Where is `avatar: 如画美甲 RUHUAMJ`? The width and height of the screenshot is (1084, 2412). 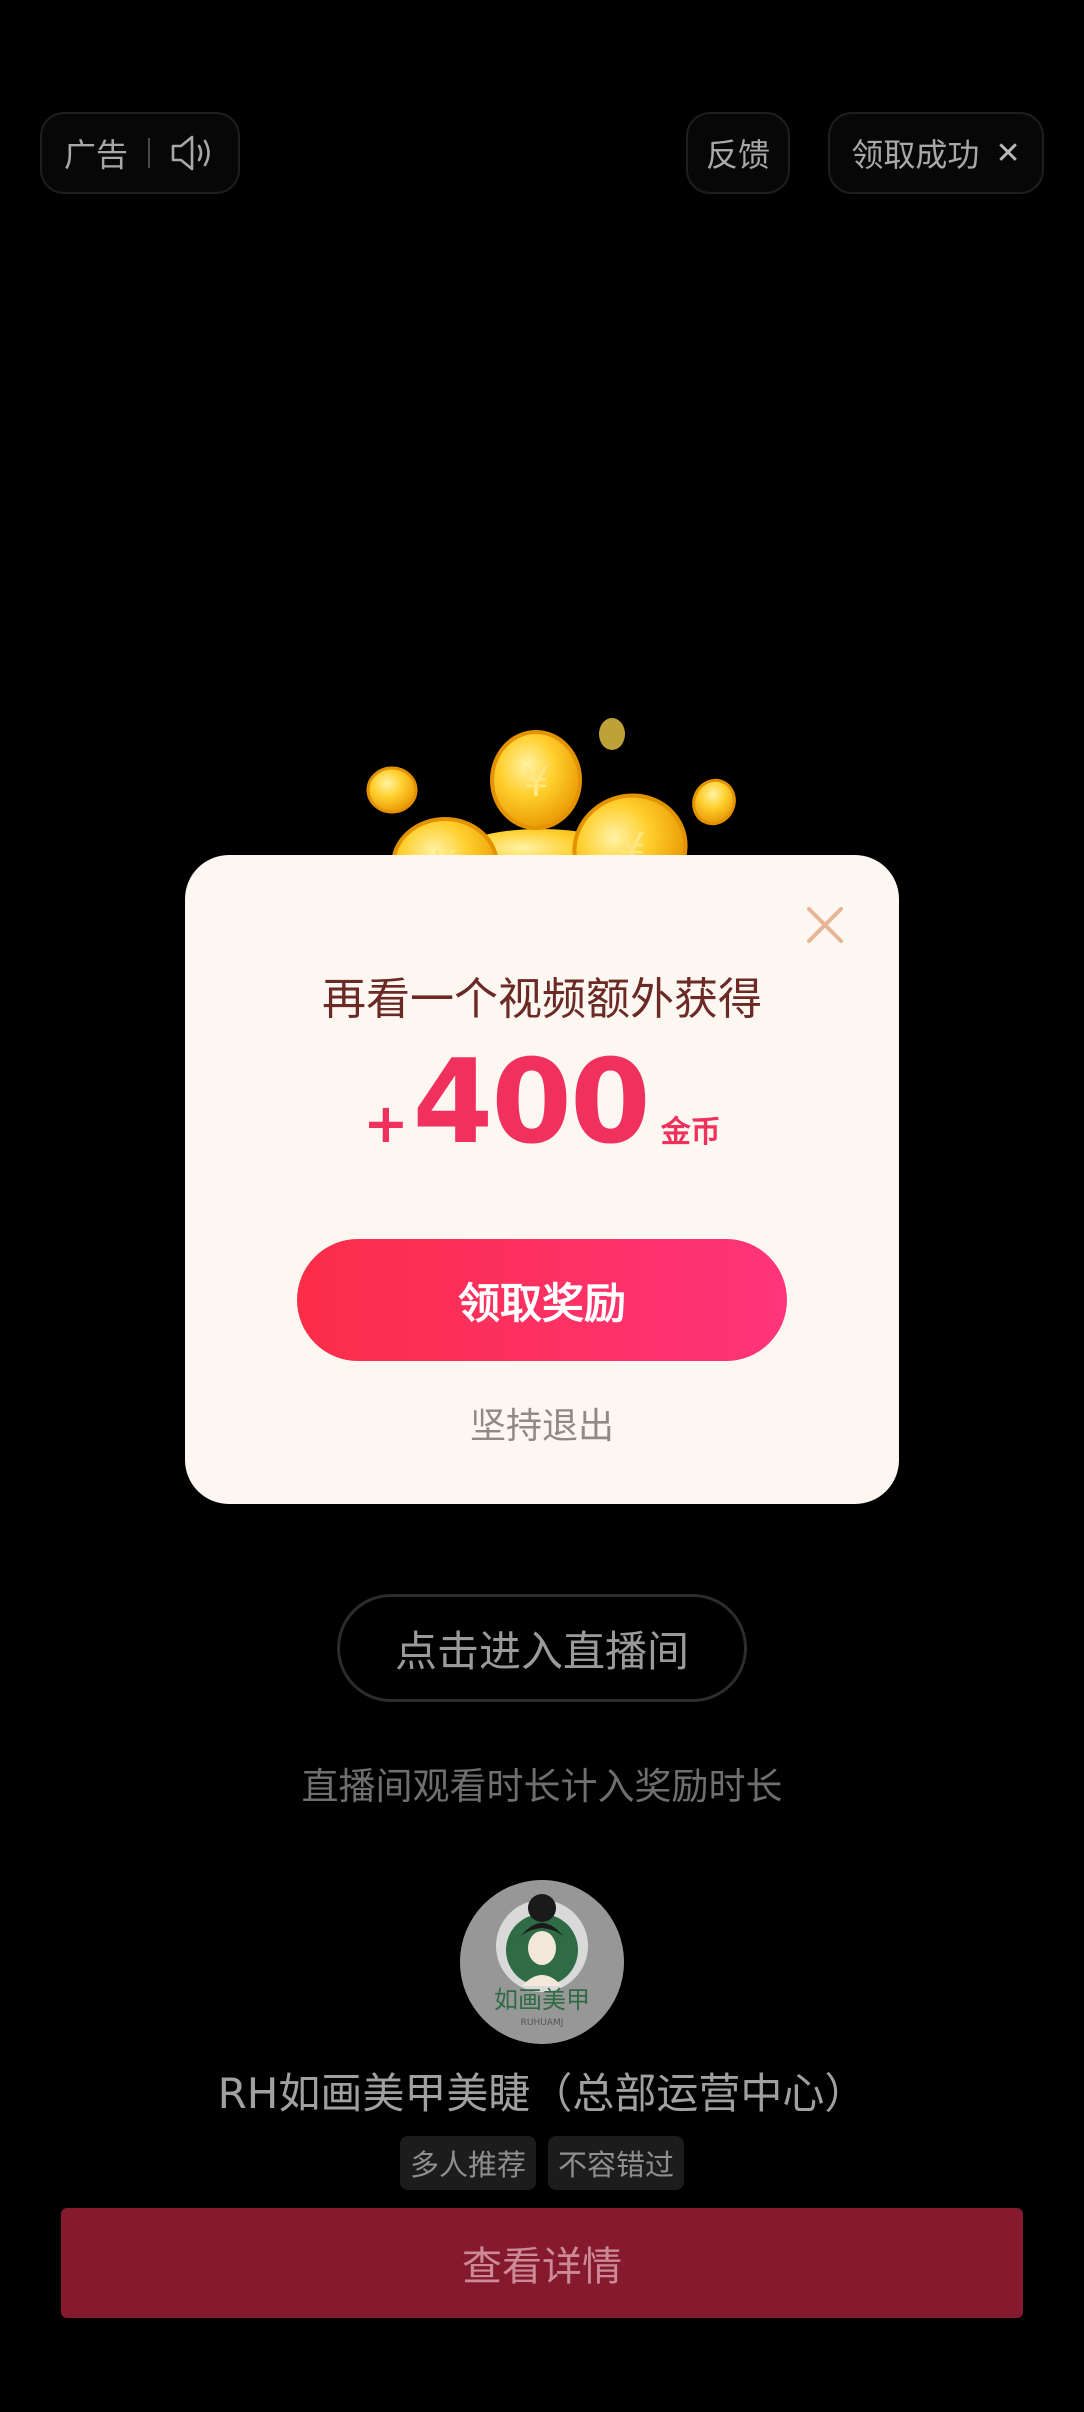
avatar: 如画美甲 RUHUAMJ is located at coordinates (542, 1962).